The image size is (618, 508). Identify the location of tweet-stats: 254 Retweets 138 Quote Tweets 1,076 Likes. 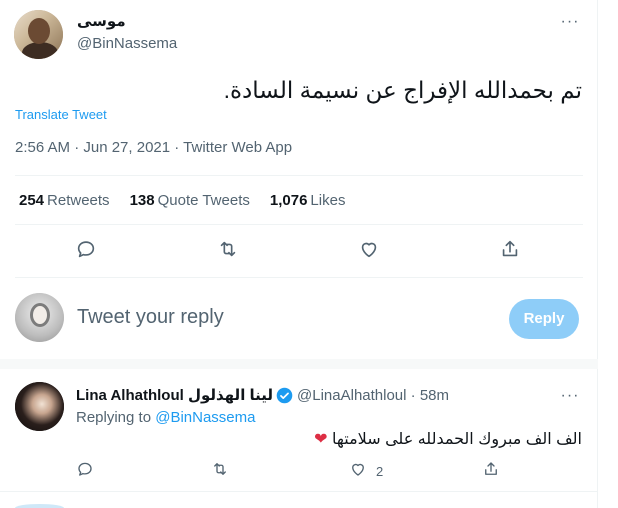
(192, 200).